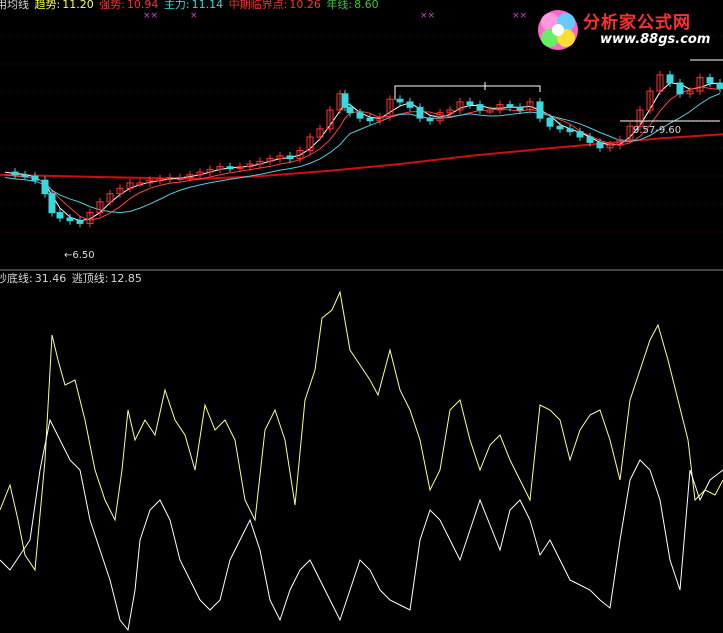 This screenshot has height=633, width=723. What do you see at coordinates (258, 5) in the screenshot?
I see `critical-label: 中期临界点:` at bounding box center [258, 5].